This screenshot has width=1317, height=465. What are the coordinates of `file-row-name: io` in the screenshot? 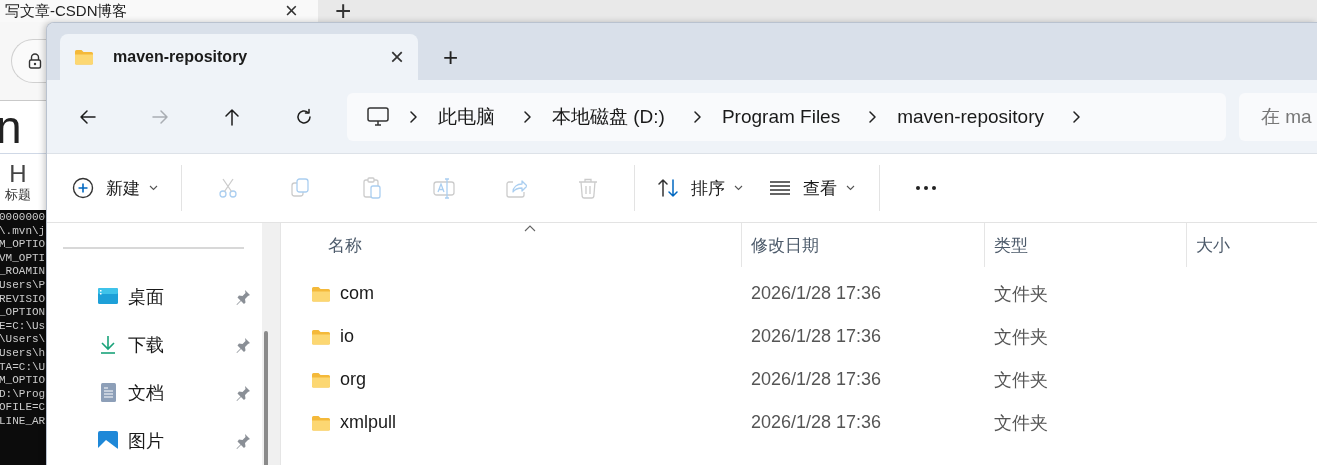 It's located at (511, 336).